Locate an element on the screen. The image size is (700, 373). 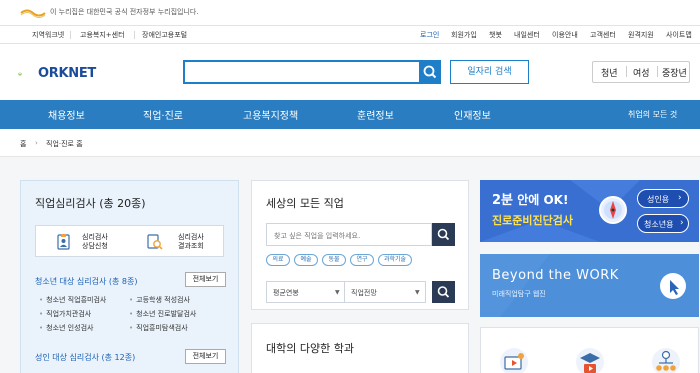
link-signup: 회원가입 is located at coordinates (464, 35).